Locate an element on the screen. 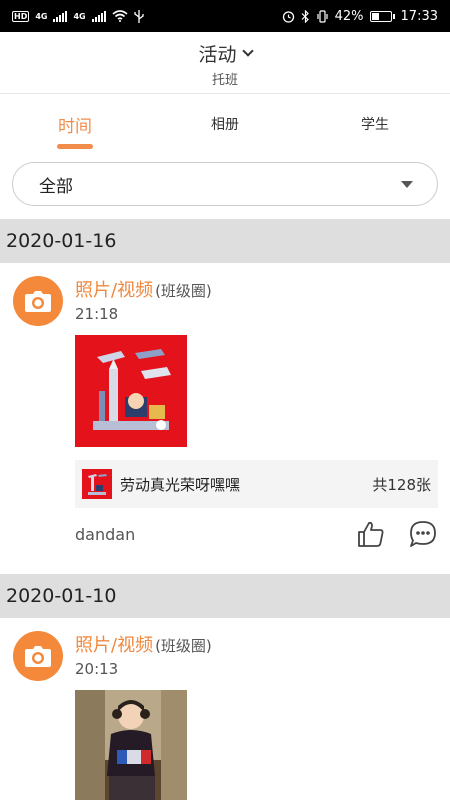  network-type-2: 4G is located at coordinates (79, 16).